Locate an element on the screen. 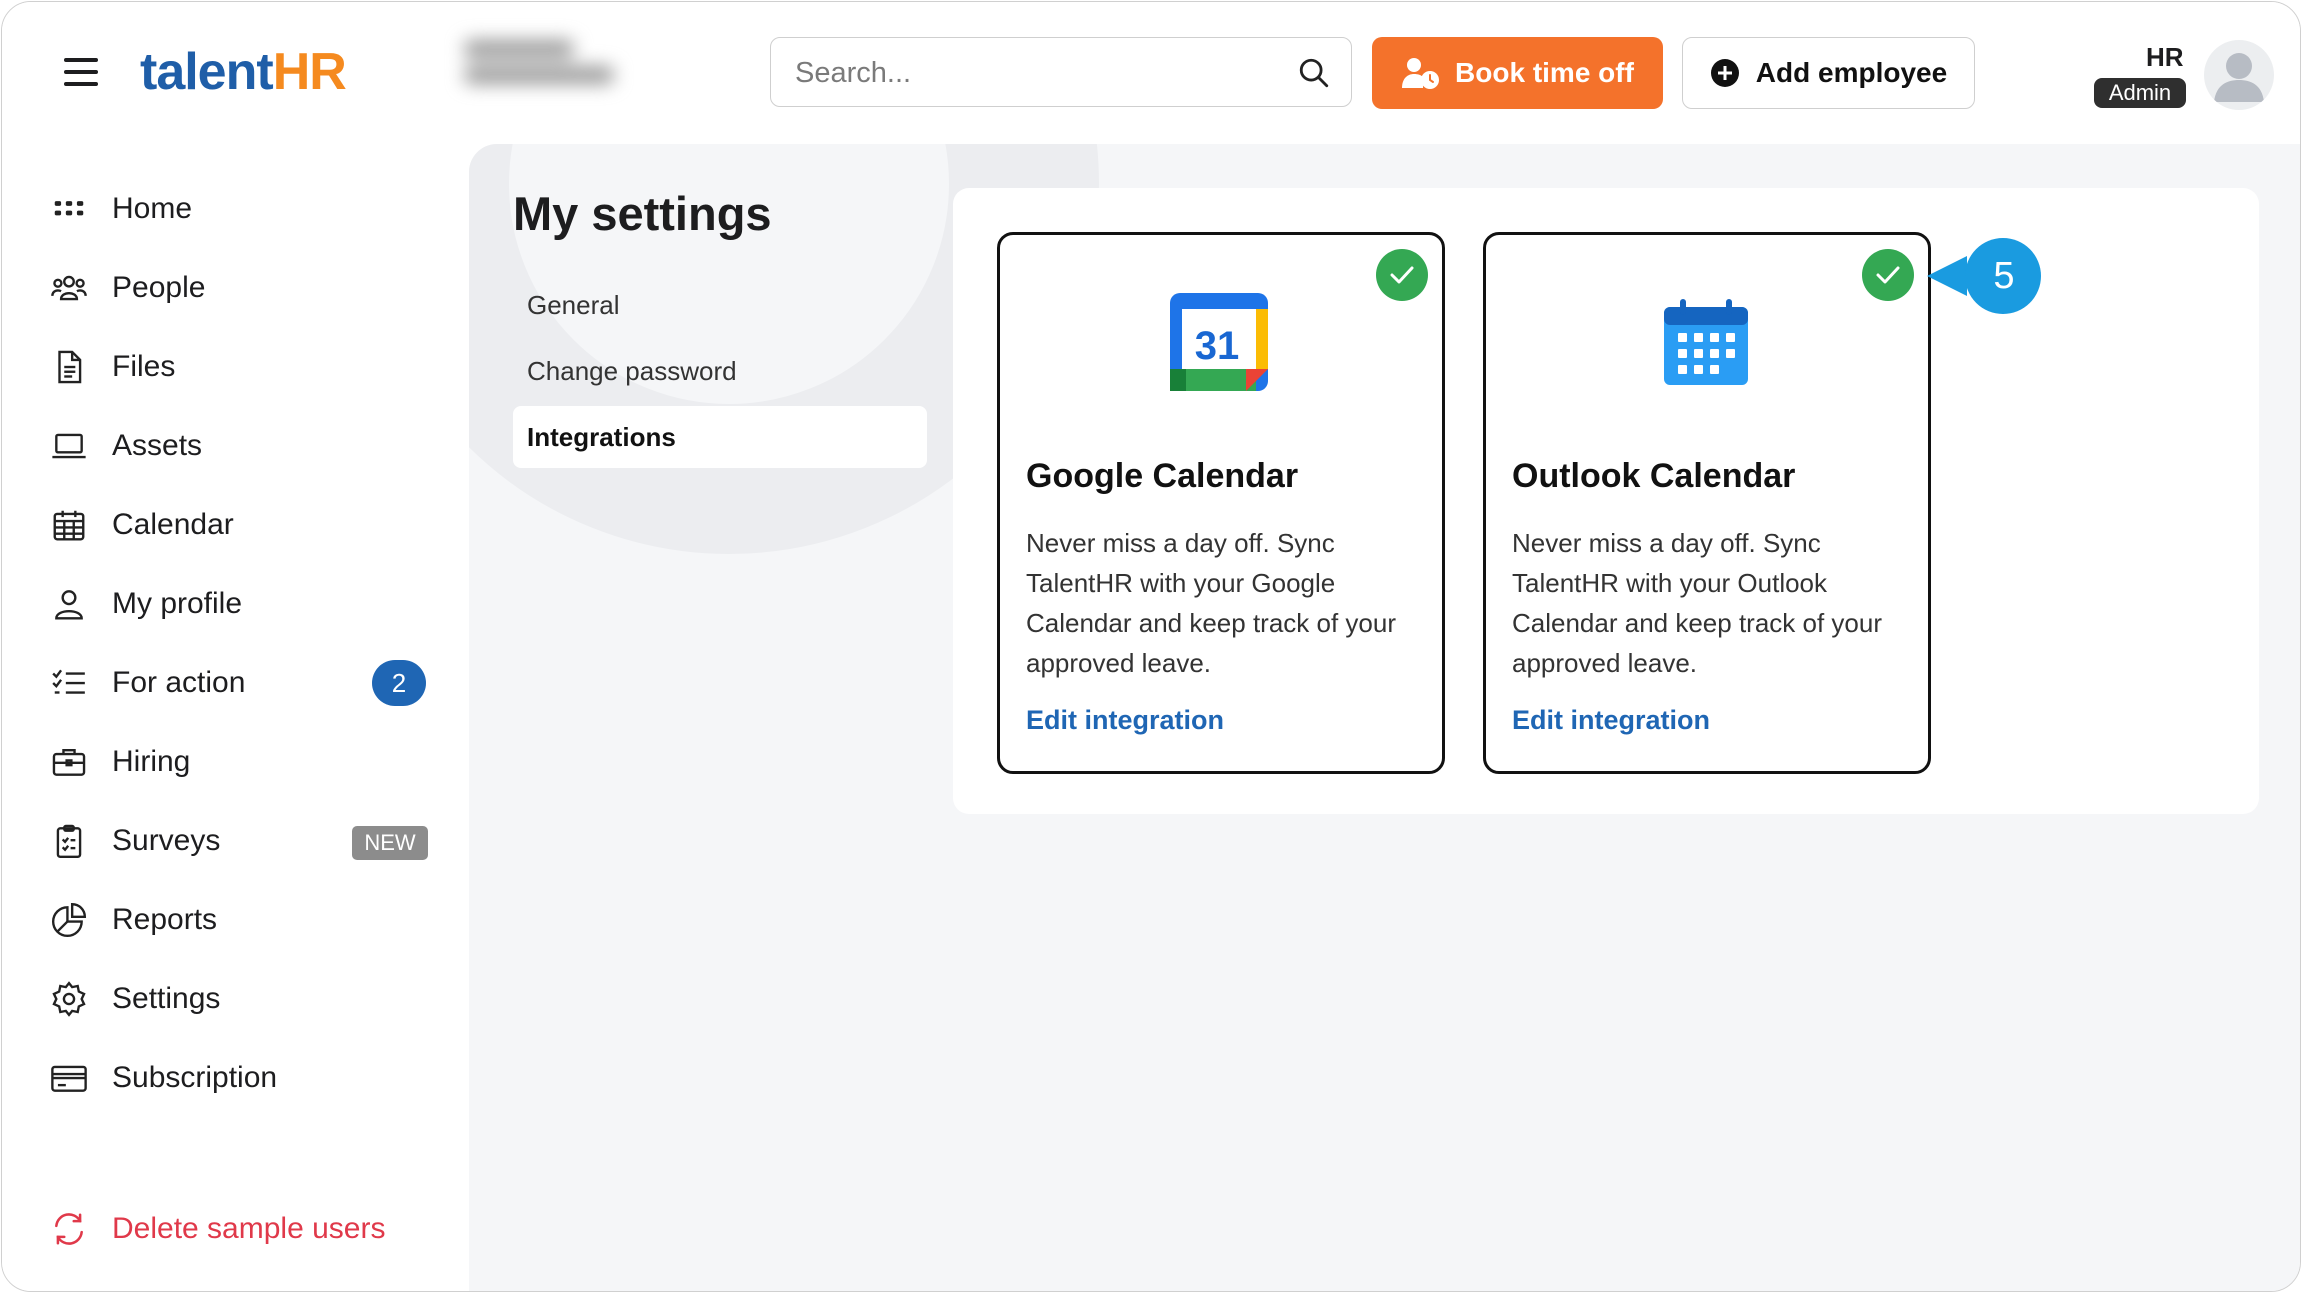 This screenshot has width=2302, height=1293. google-calendar-day: 31 is located at coordinates (1217, 346).